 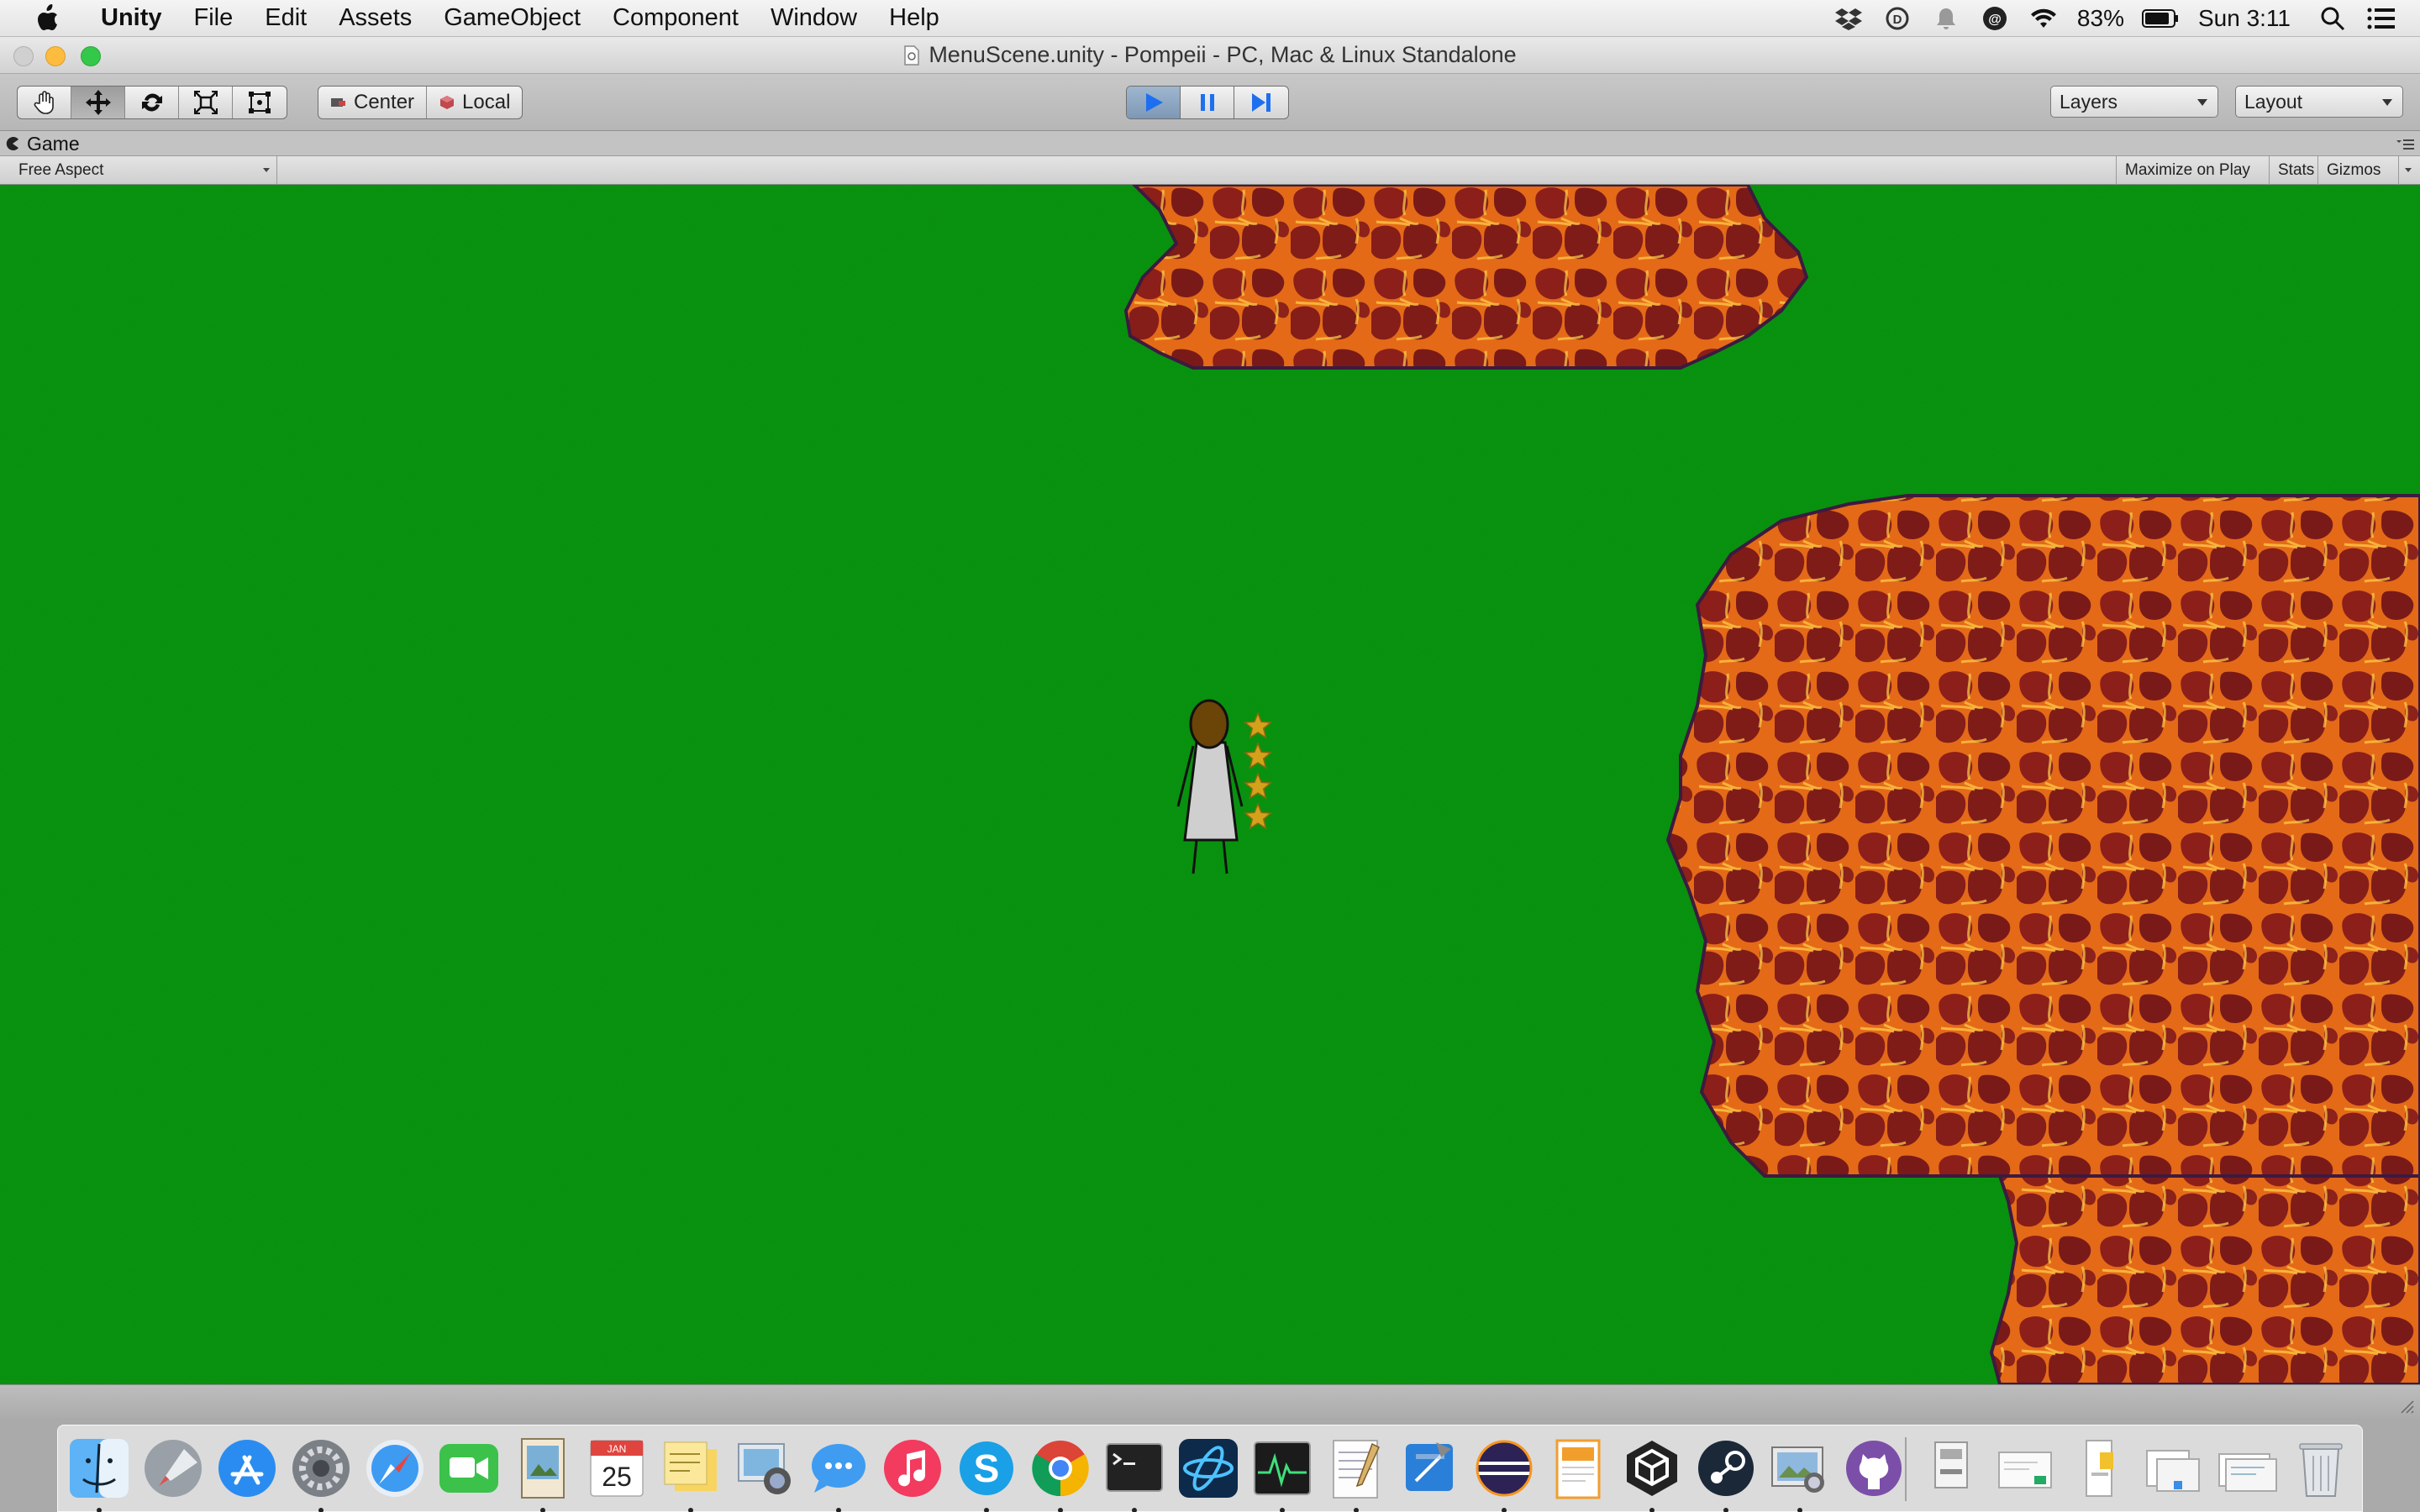 I want to click on layers-dropdown: Layers, so click(x=2134, y=102).